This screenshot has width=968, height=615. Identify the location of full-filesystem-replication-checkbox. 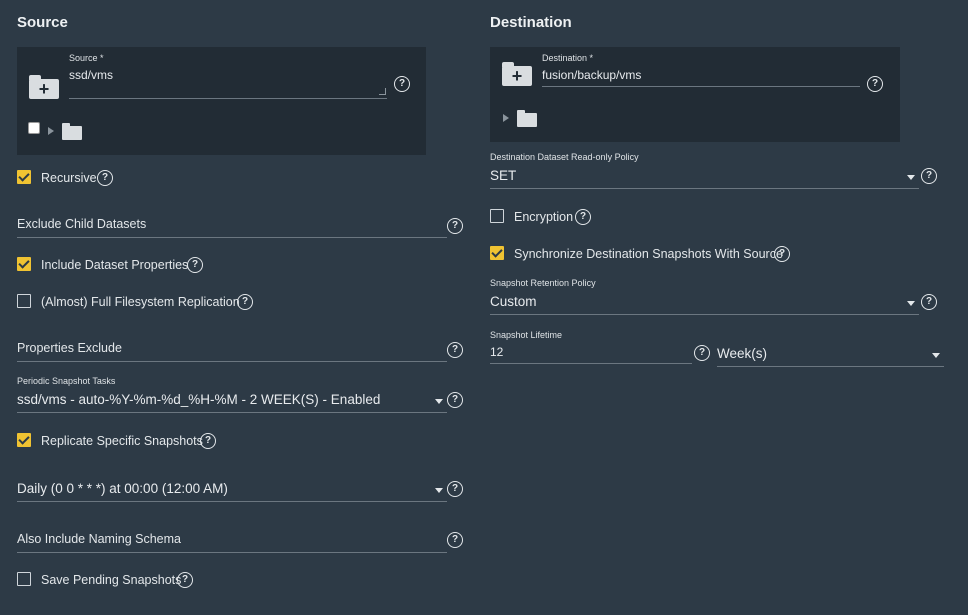
(24, 301).